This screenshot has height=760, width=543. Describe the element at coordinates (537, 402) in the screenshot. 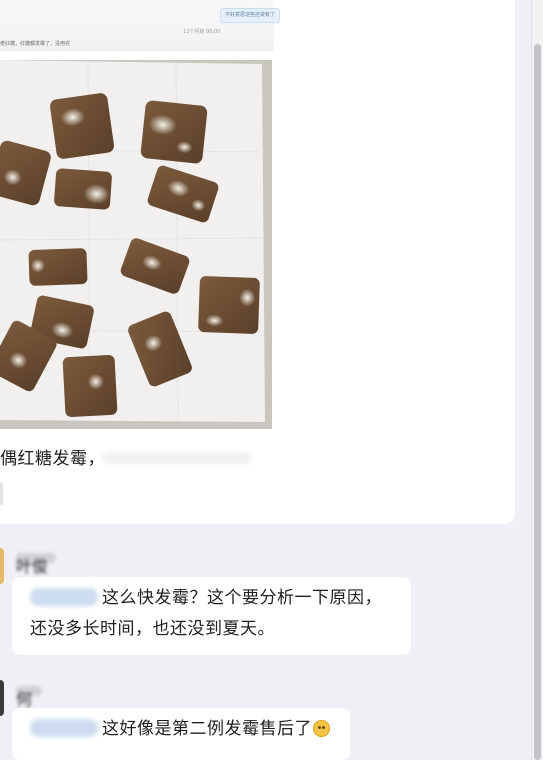

I see `scrollbar-thumb` at that location.